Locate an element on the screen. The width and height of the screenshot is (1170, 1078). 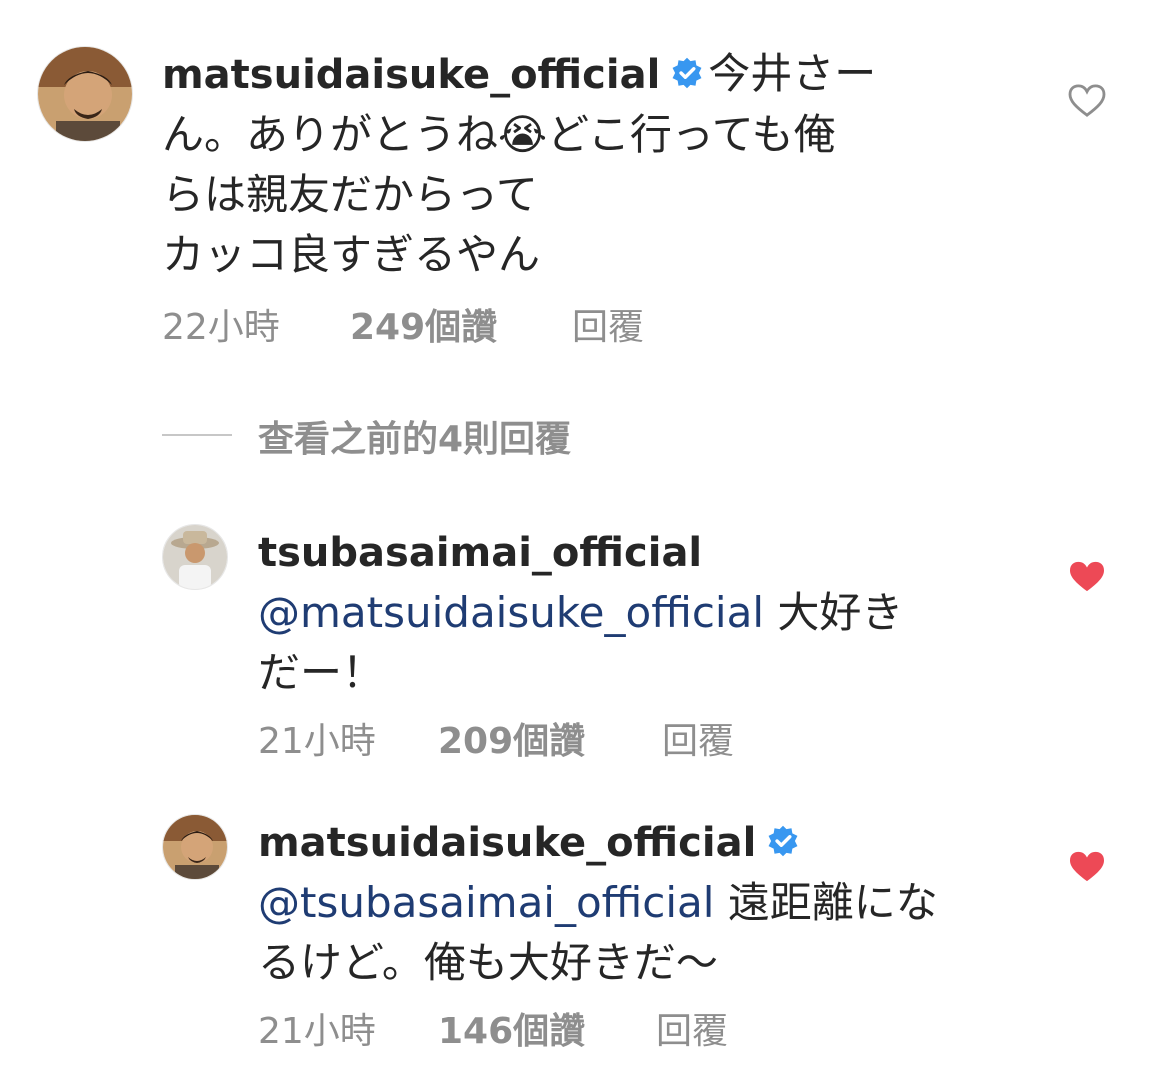
heart-outline-icon is located at coordinates (1087, 101).